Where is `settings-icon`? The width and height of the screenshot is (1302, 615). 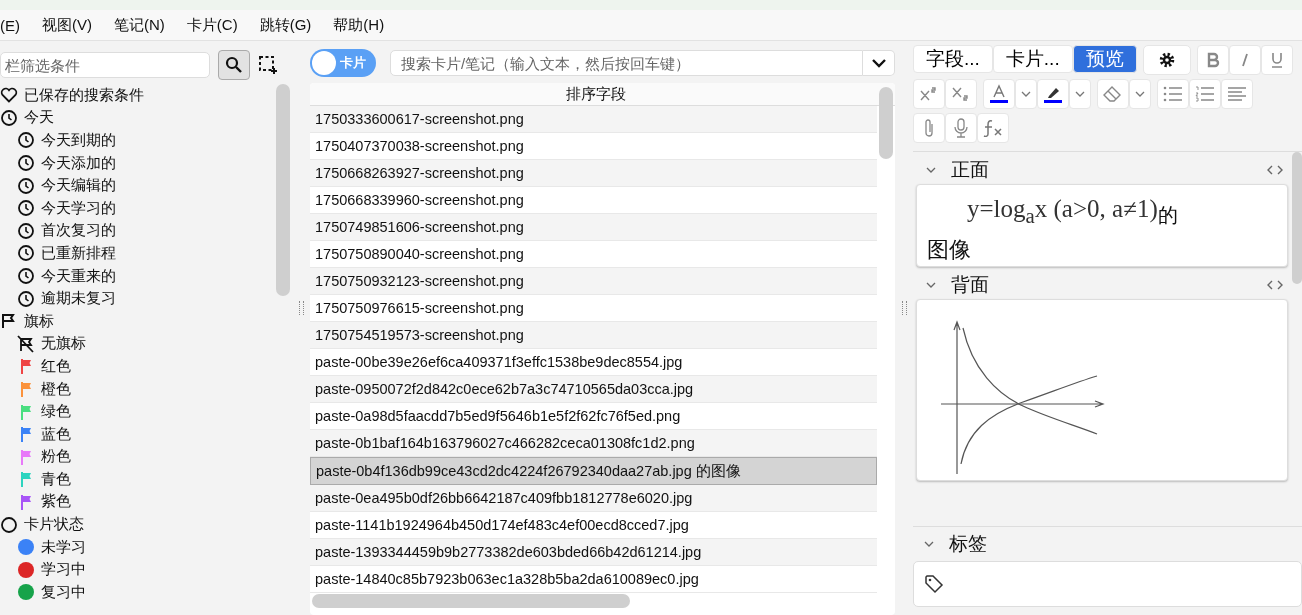
settings-icon is located at coordinates (1166, 60).